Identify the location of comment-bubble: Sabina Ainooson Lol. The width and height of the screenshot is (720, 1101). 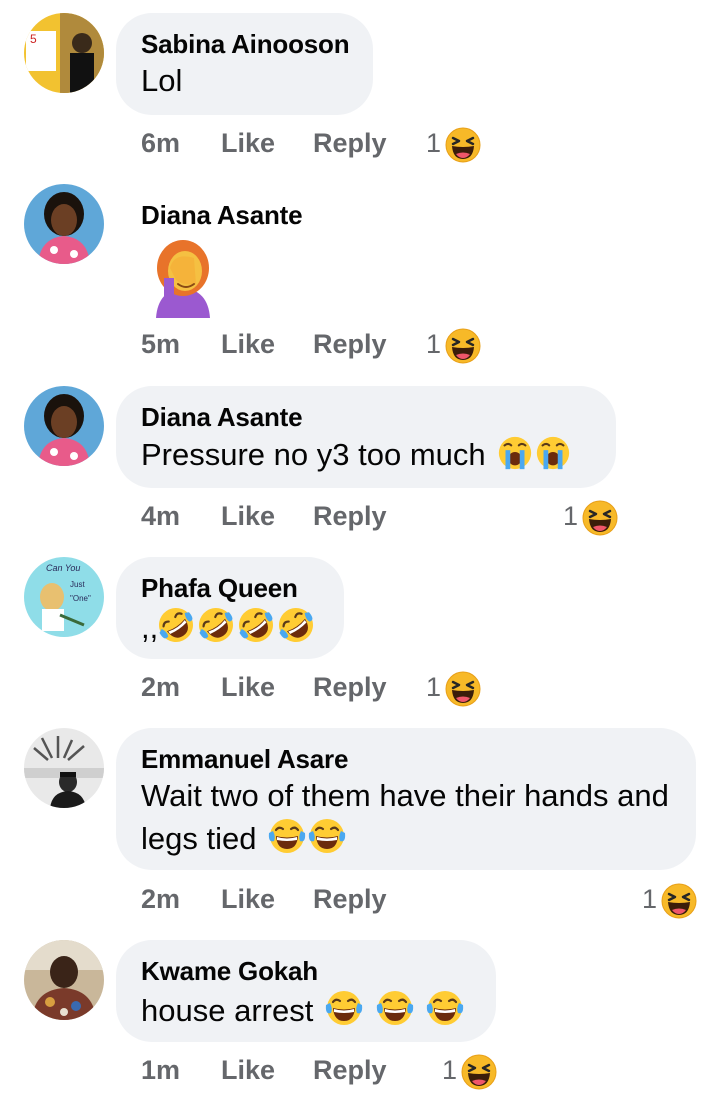
(245, 64).